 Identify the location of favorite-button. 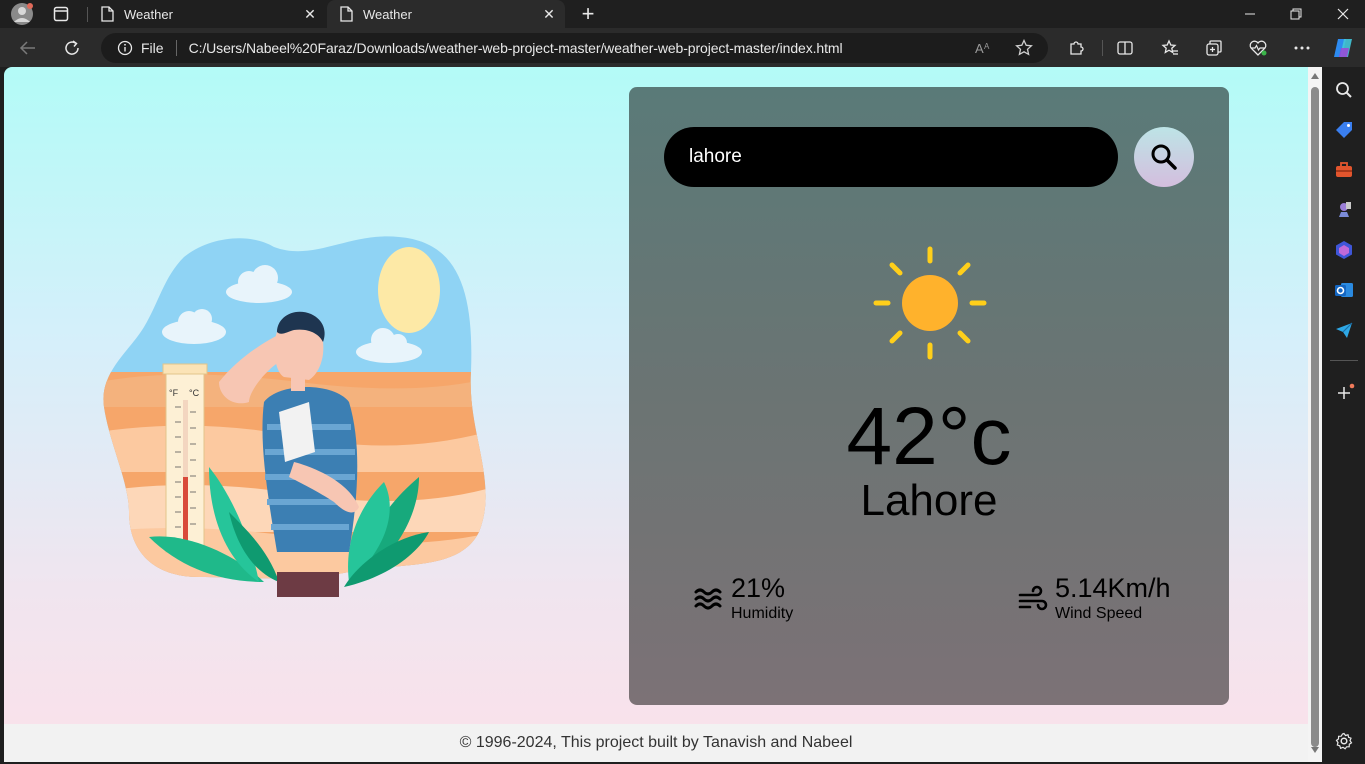
(1024, 48).